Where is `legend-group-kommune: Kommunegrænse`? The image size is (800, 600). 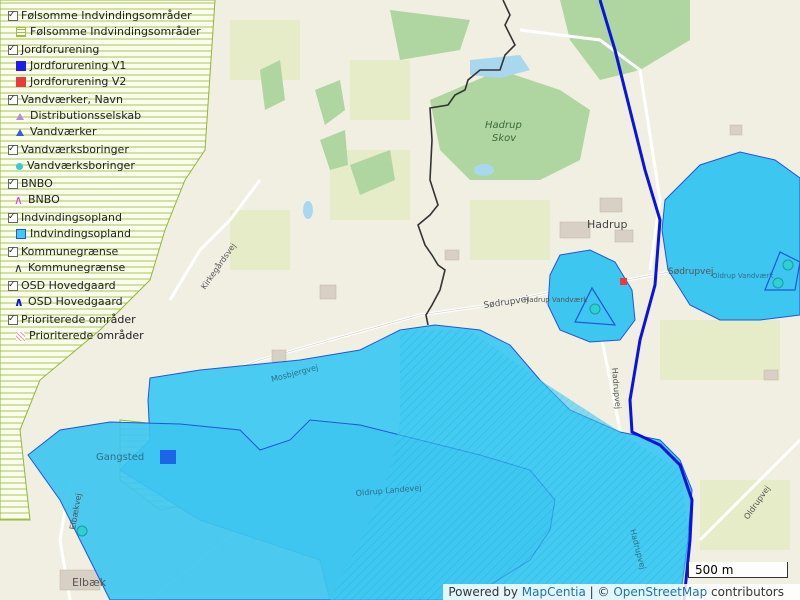
legend-group-kommune: Kommunegrænse is located at coordinates (96, 251).